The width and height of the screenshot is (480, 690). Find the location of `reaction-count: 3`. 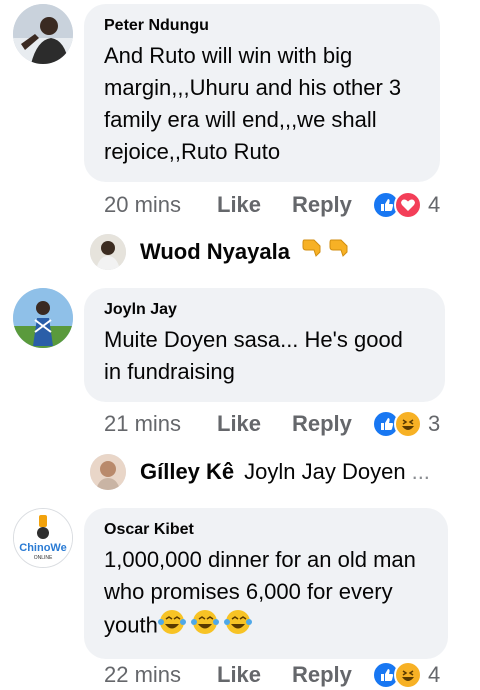

reaction-count: 3 is located at coordinates (434, 424).